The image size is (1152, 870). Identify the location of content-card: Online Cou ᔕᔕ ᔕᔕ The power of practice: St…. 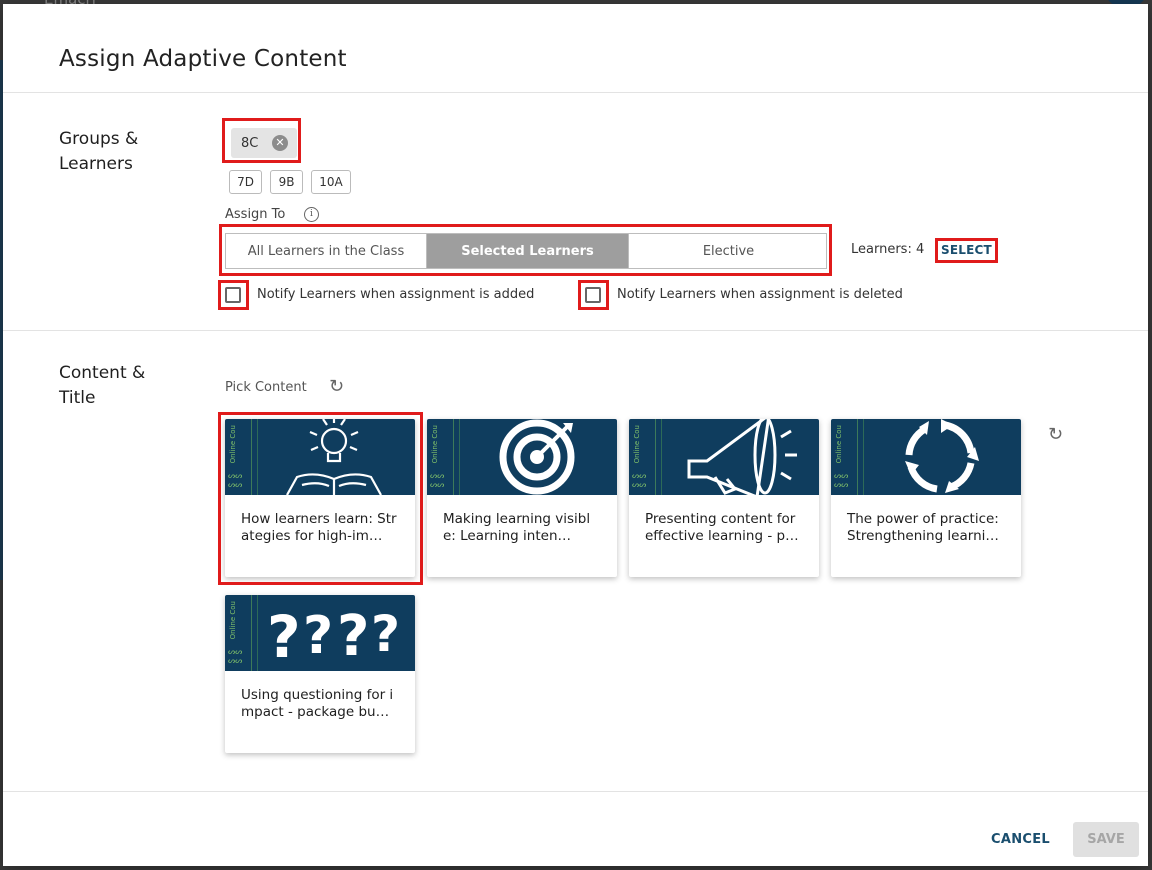
(926, 498).